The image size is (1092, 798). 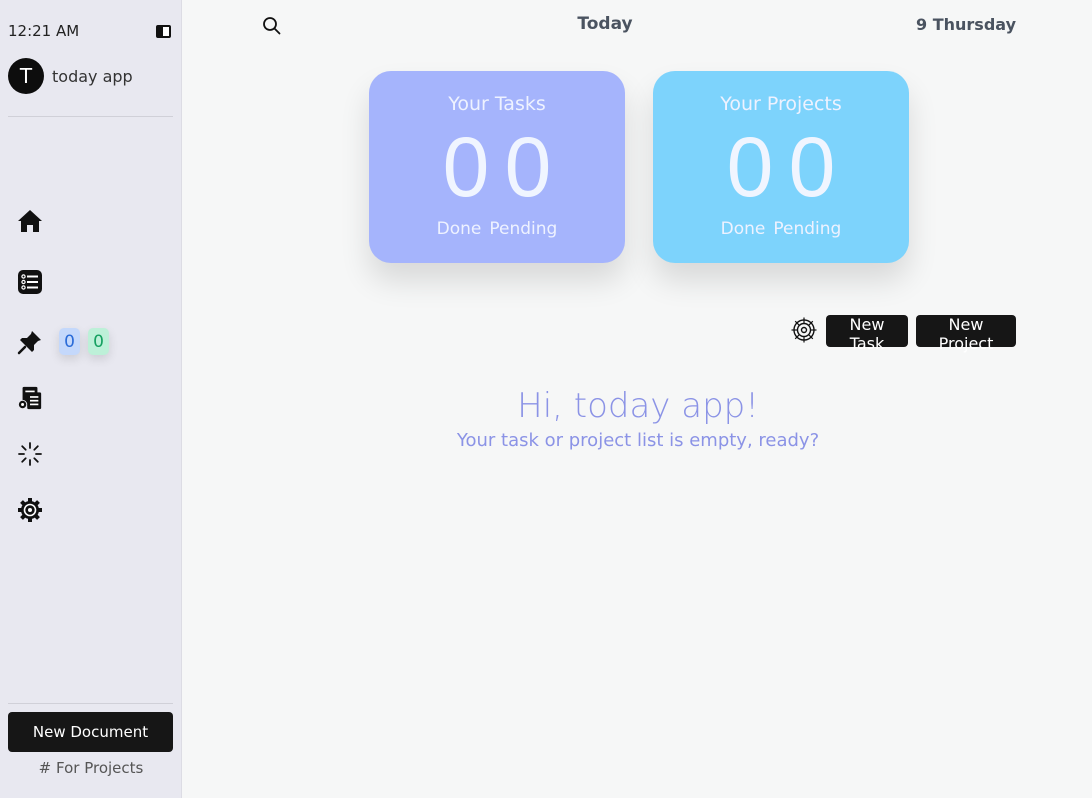 I want to click on search-icon, so click(x=272, y=26).